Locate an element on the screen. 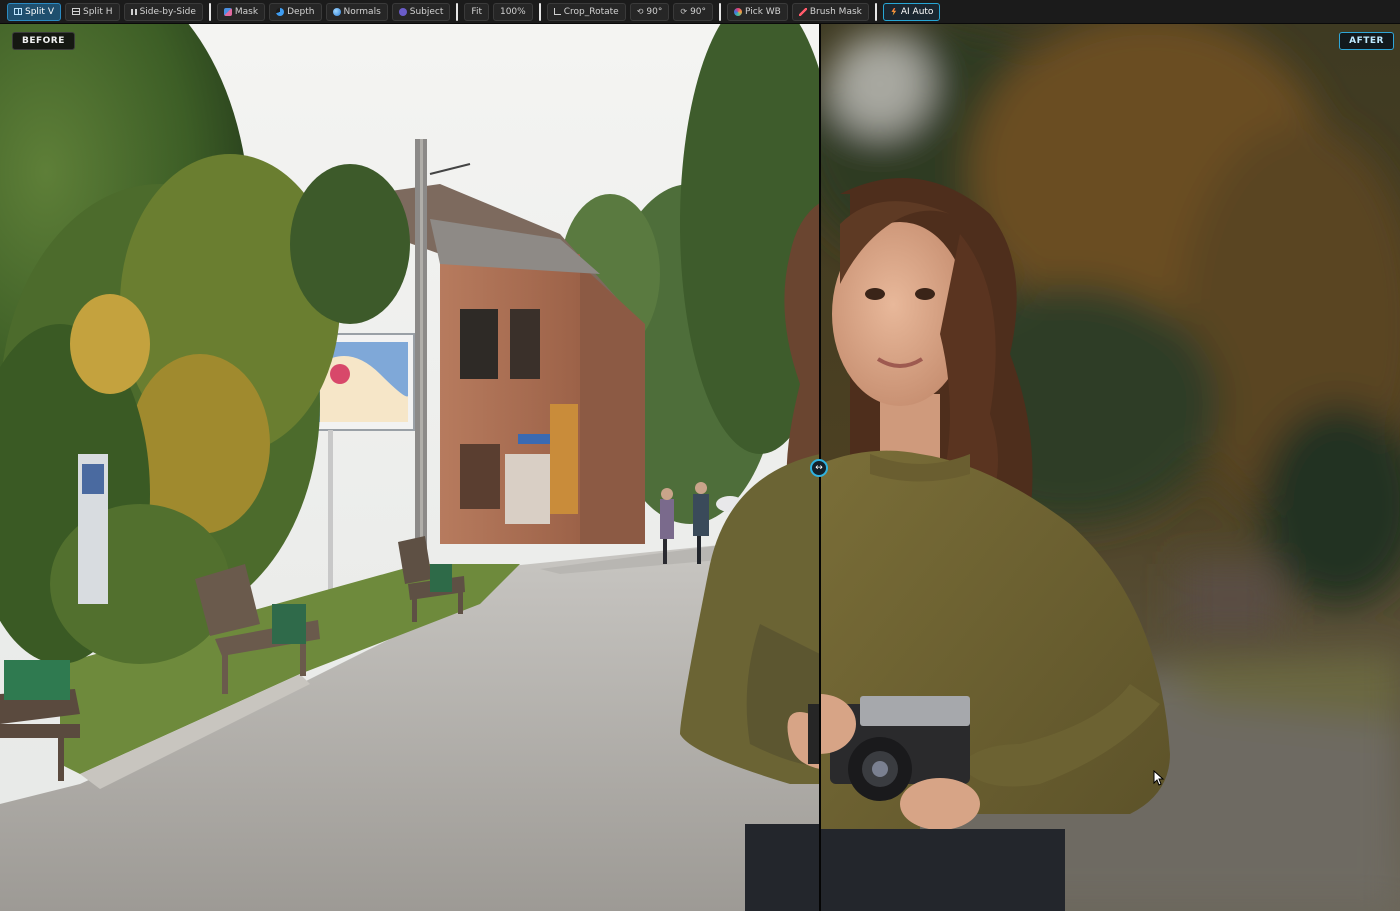 This screenshot has height=911, width=1400. mask-label: Mask is located at coordinates (246, 11).